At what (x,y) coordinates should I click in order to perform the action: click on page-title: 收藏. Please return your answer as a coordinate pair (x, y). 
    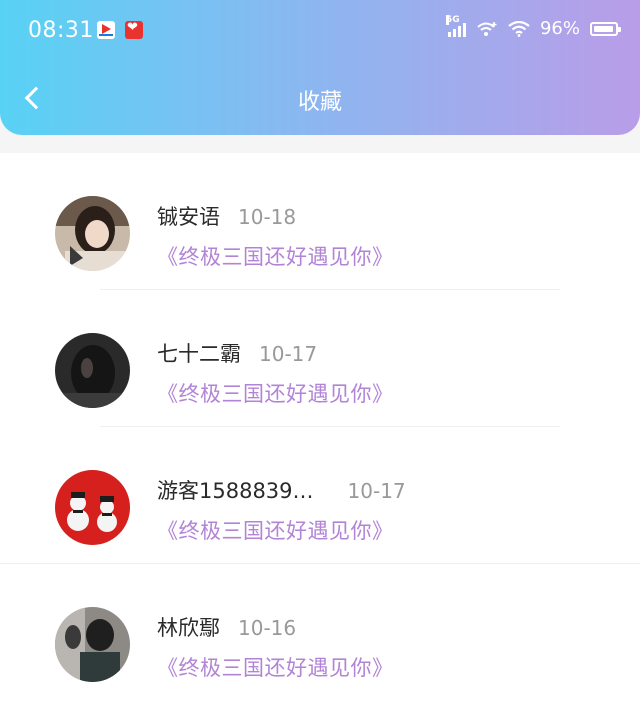
    Looking at the image, I should click on (319, 102).